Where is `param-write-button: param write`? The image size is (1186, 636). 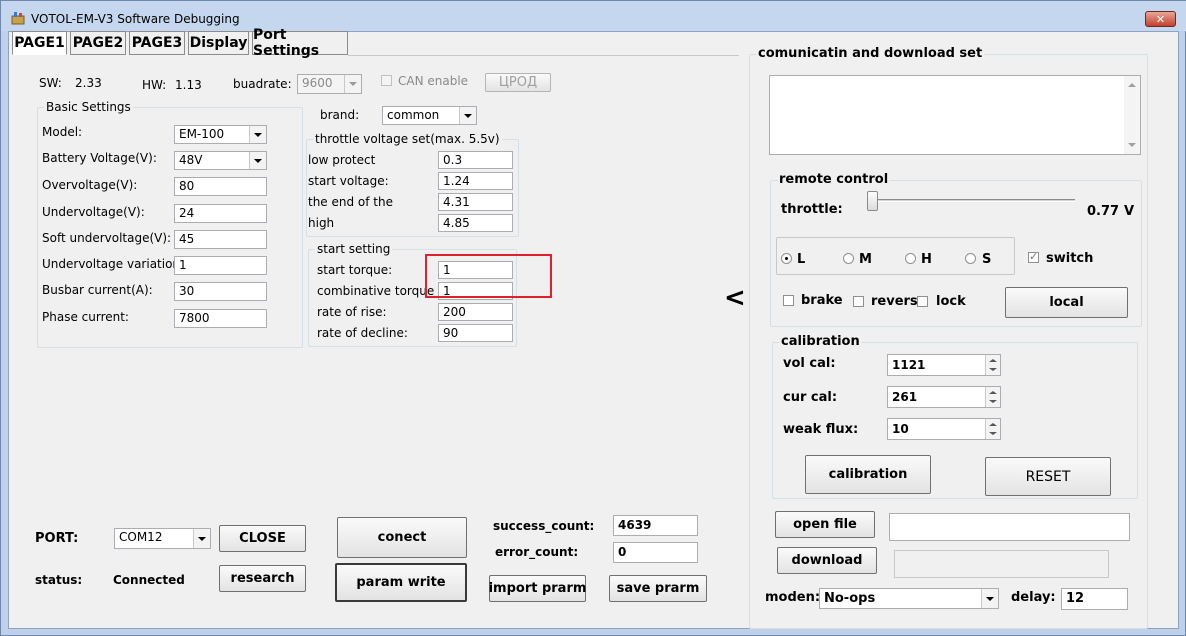
param-write-button: param write is located at coordinates (401, 582).